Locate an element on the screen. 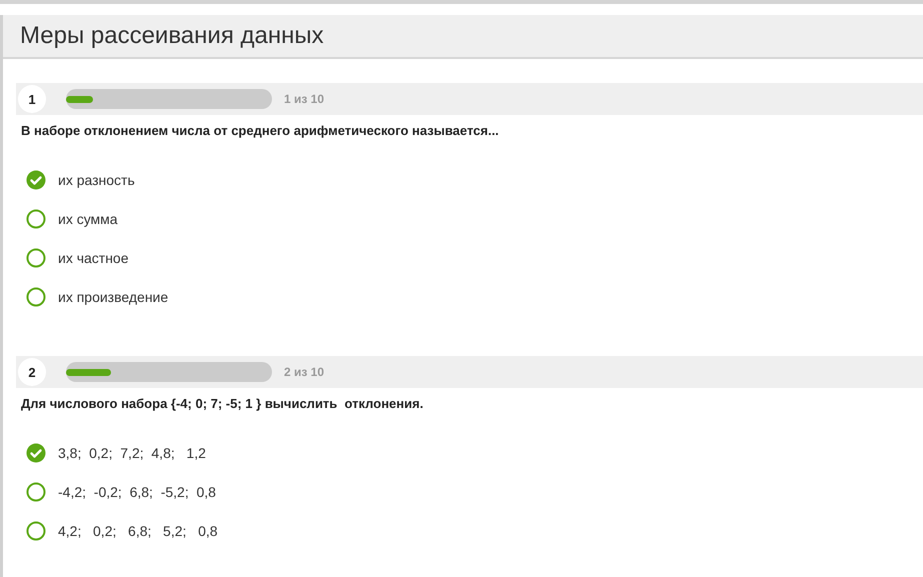  question-number: 1 is located at coordinates (32, 99).